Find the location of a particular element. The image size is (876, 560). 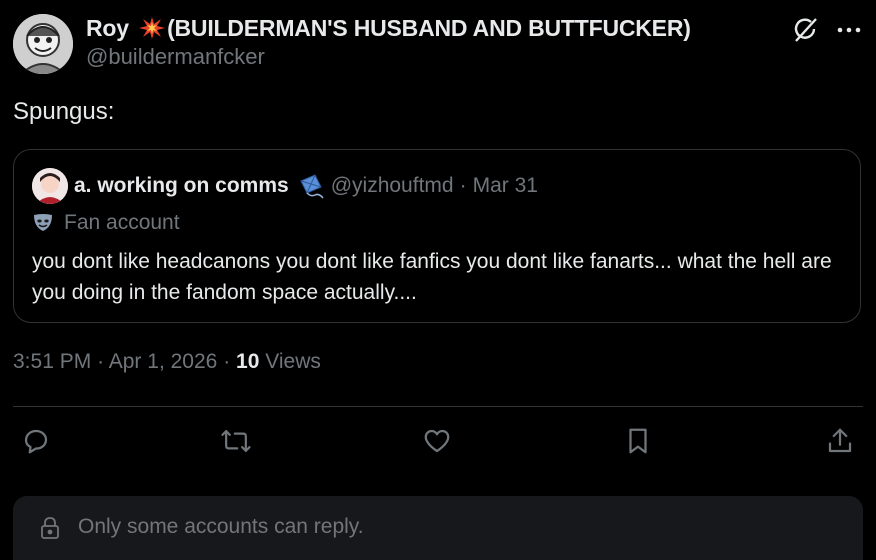

action-bar is located at coordinates (438, 443).